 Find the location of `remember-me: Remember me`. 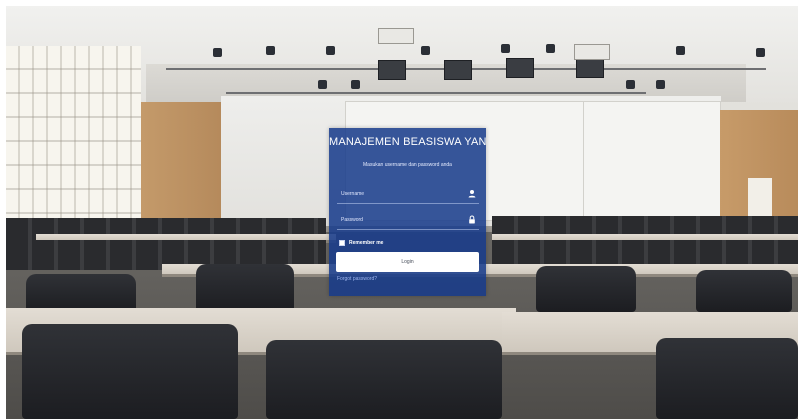

remember-me: Remember me is located at coordinates (361, 243).